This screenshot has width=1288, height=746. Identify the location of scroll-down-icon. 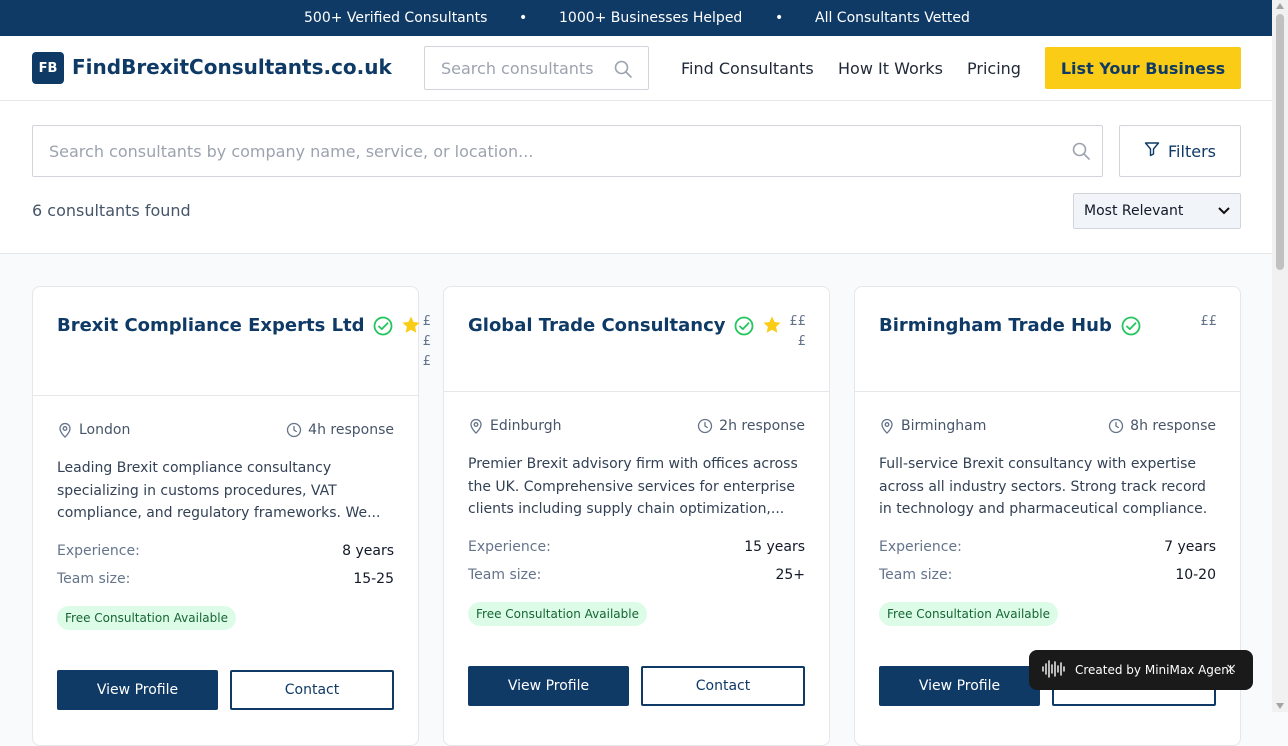
(1280, 706).